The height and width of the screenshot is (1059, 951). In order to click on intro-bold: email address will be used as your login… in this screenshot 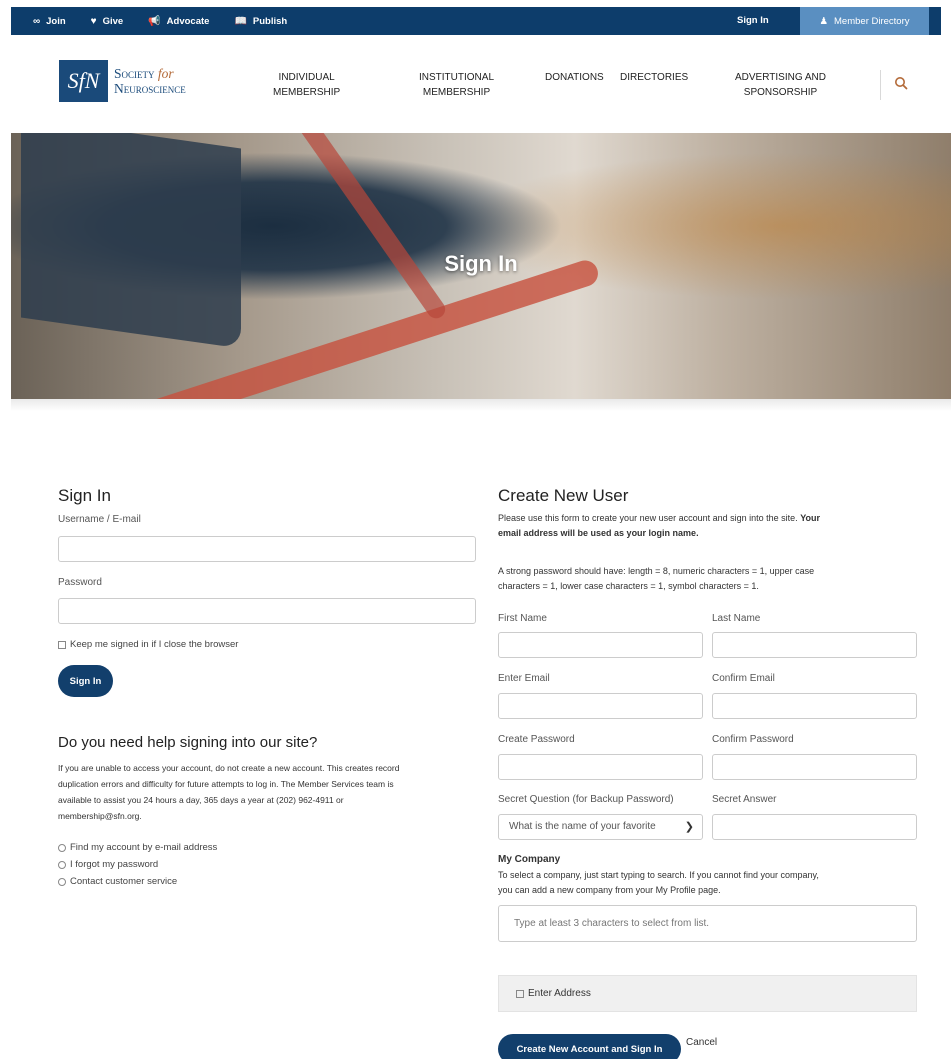, I will do `click(598, 533)`.